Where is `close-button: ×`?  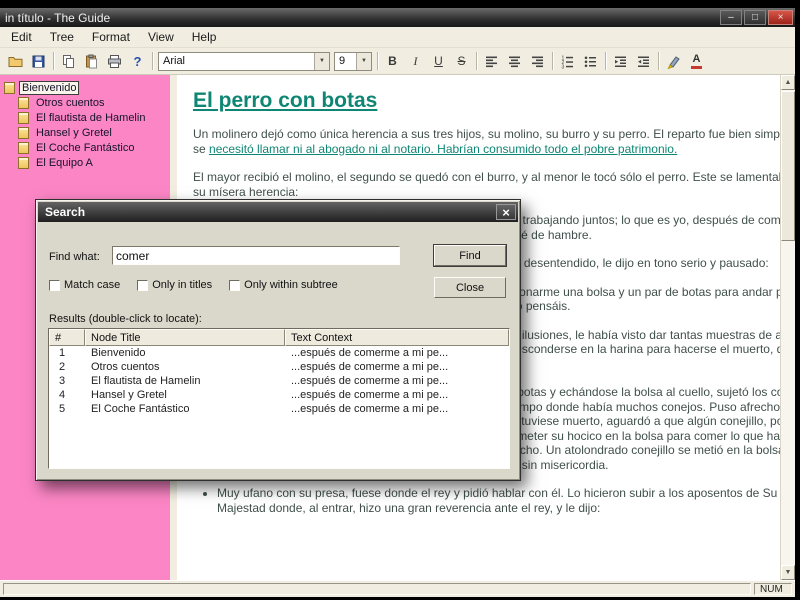 close-button: × is located at coordinates (780, 17).